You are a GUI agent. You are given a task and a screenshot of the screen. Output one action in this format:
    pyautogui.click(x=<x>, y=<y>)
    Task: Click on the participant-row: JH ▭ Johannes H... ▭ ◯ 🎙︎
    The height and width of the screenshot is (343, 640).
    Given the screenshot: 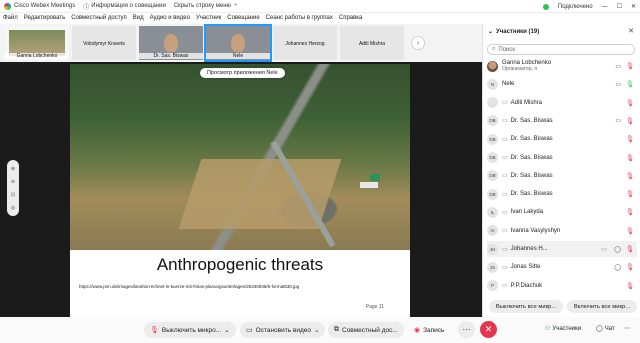 What is the action you would take?
    pyautogui.click(x=562, y=249)
    